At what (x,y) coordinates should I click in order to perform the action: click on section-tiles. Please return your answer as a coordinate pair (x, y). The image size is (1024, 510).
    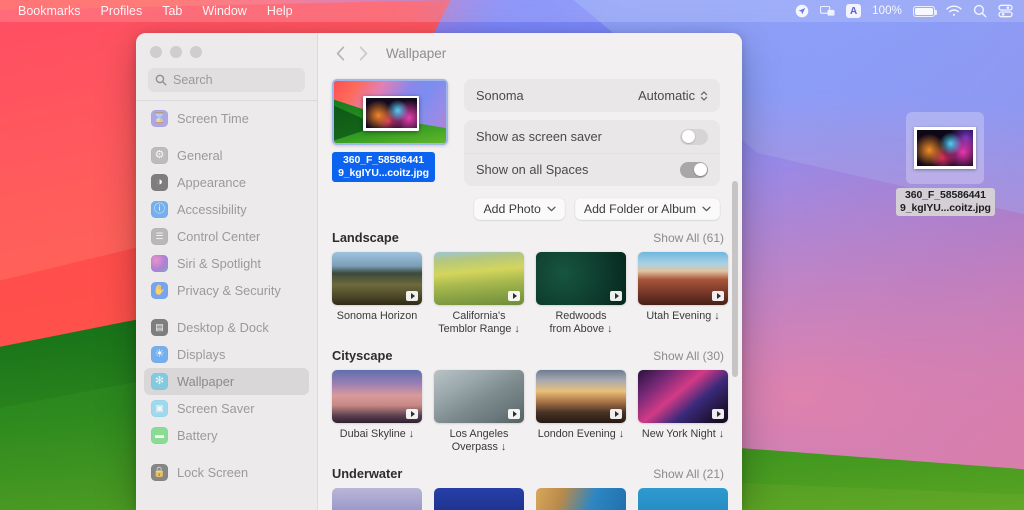
    Looking at the image, I should click on (532, 499).